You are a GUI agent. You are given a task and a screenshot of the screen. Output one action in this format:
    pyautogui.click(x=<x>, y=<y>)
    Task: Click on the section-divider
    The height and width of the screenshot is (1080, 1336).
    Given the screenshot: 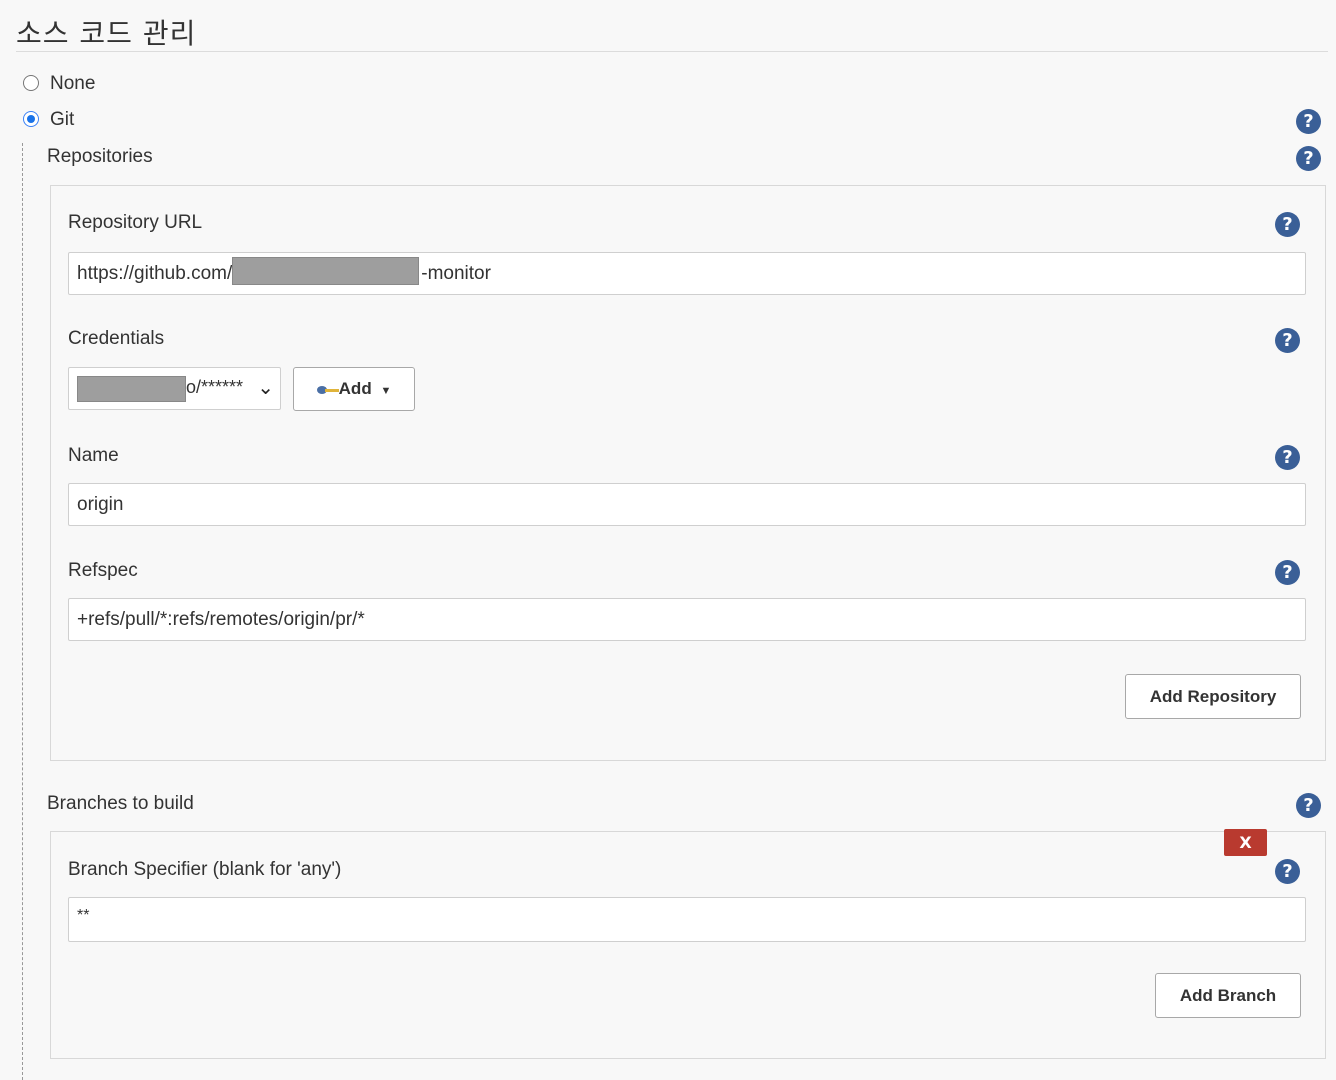 What is the action you would take?
    pyautogui.click(x=672, y=51)
    